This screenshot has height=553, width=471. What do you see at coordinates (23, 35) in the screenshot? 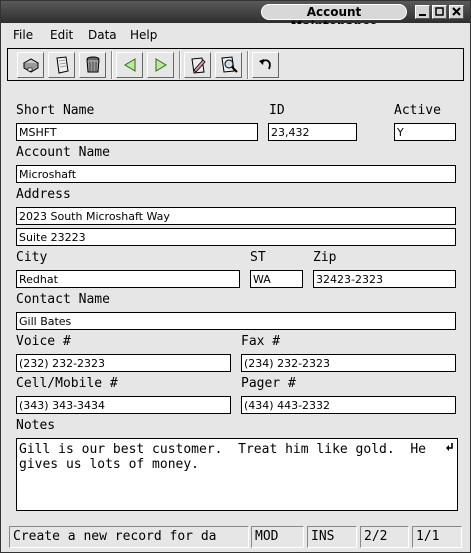
I see `menu-file: File` at bounding box center [23, 35].